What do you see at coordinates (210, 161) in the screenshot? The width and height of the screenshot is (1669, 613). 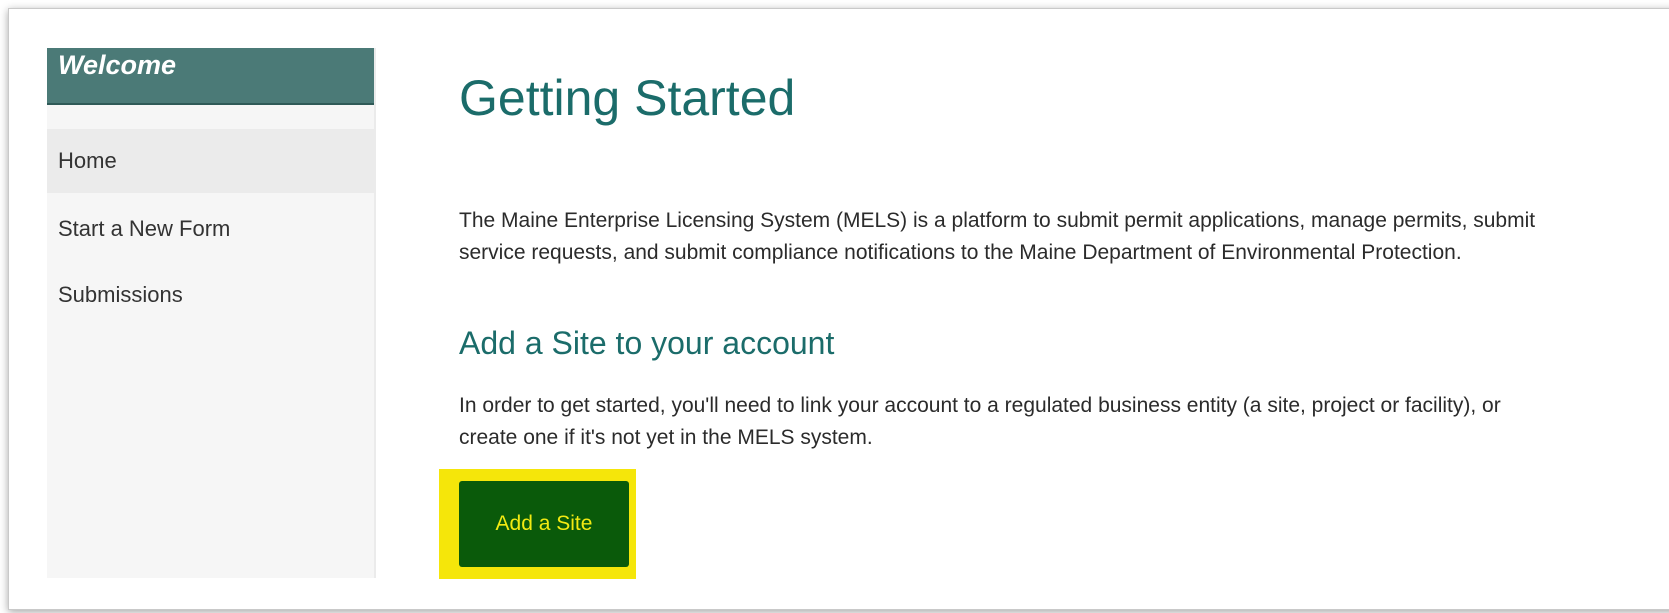 I see `sidebar-item-home: Home` at bounding box center [210, 161].